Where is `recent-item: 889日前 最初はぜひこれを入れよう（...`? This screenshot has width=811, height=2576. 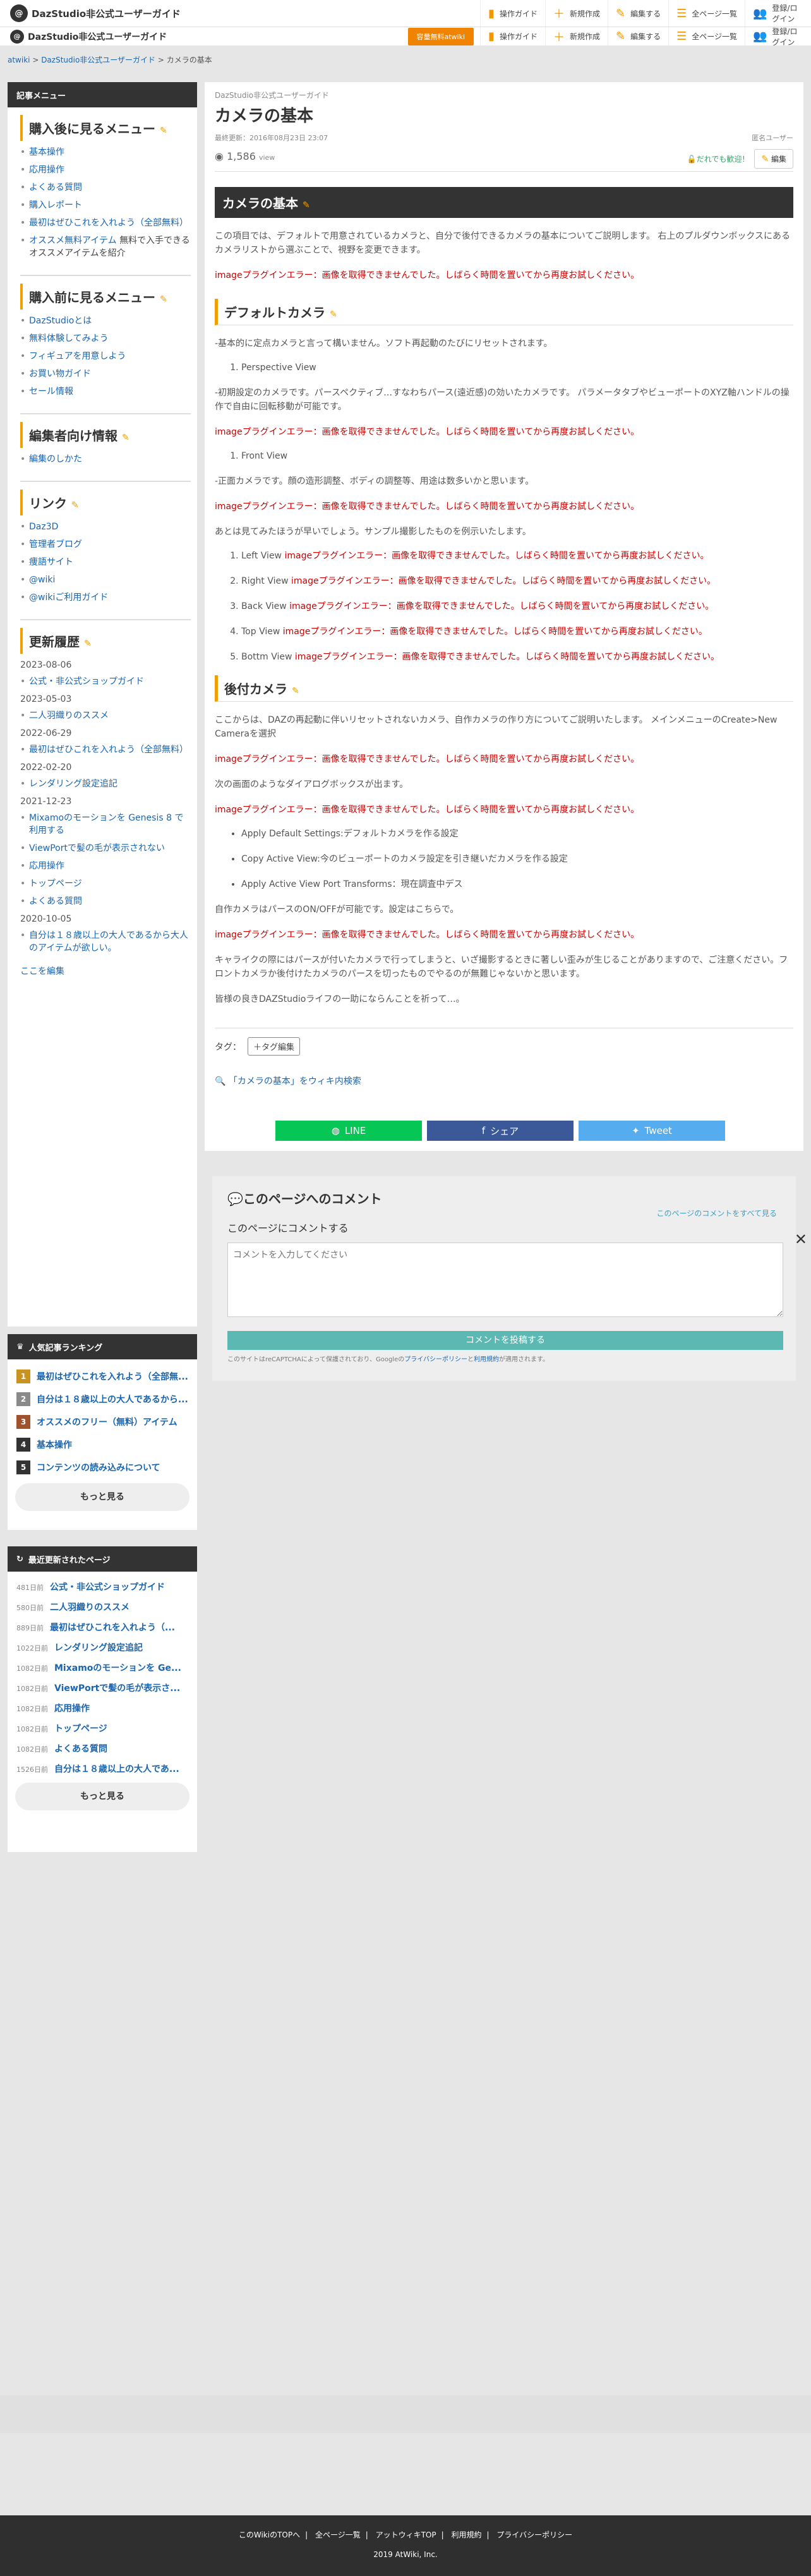 recent-item: 889日前 最初はぜひこれを入れよう（... is located at coordinates (102, 1627).